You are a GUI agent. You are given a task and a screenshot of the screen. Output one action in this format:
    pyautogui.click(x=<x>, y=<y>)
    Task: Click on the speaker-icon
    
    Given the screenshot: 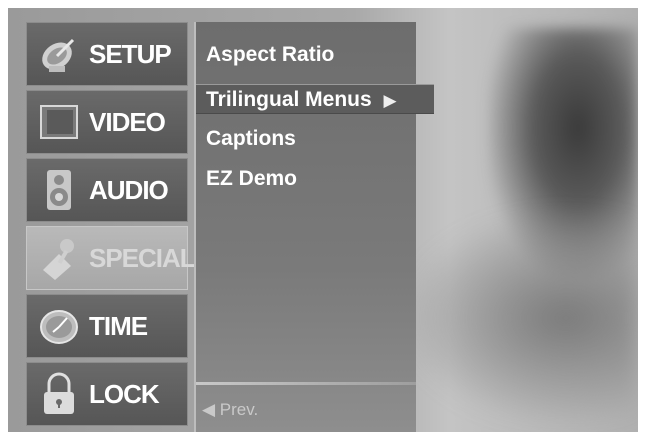 What is the action you would take?
    pyautogui.click(x=59, y=190)
    